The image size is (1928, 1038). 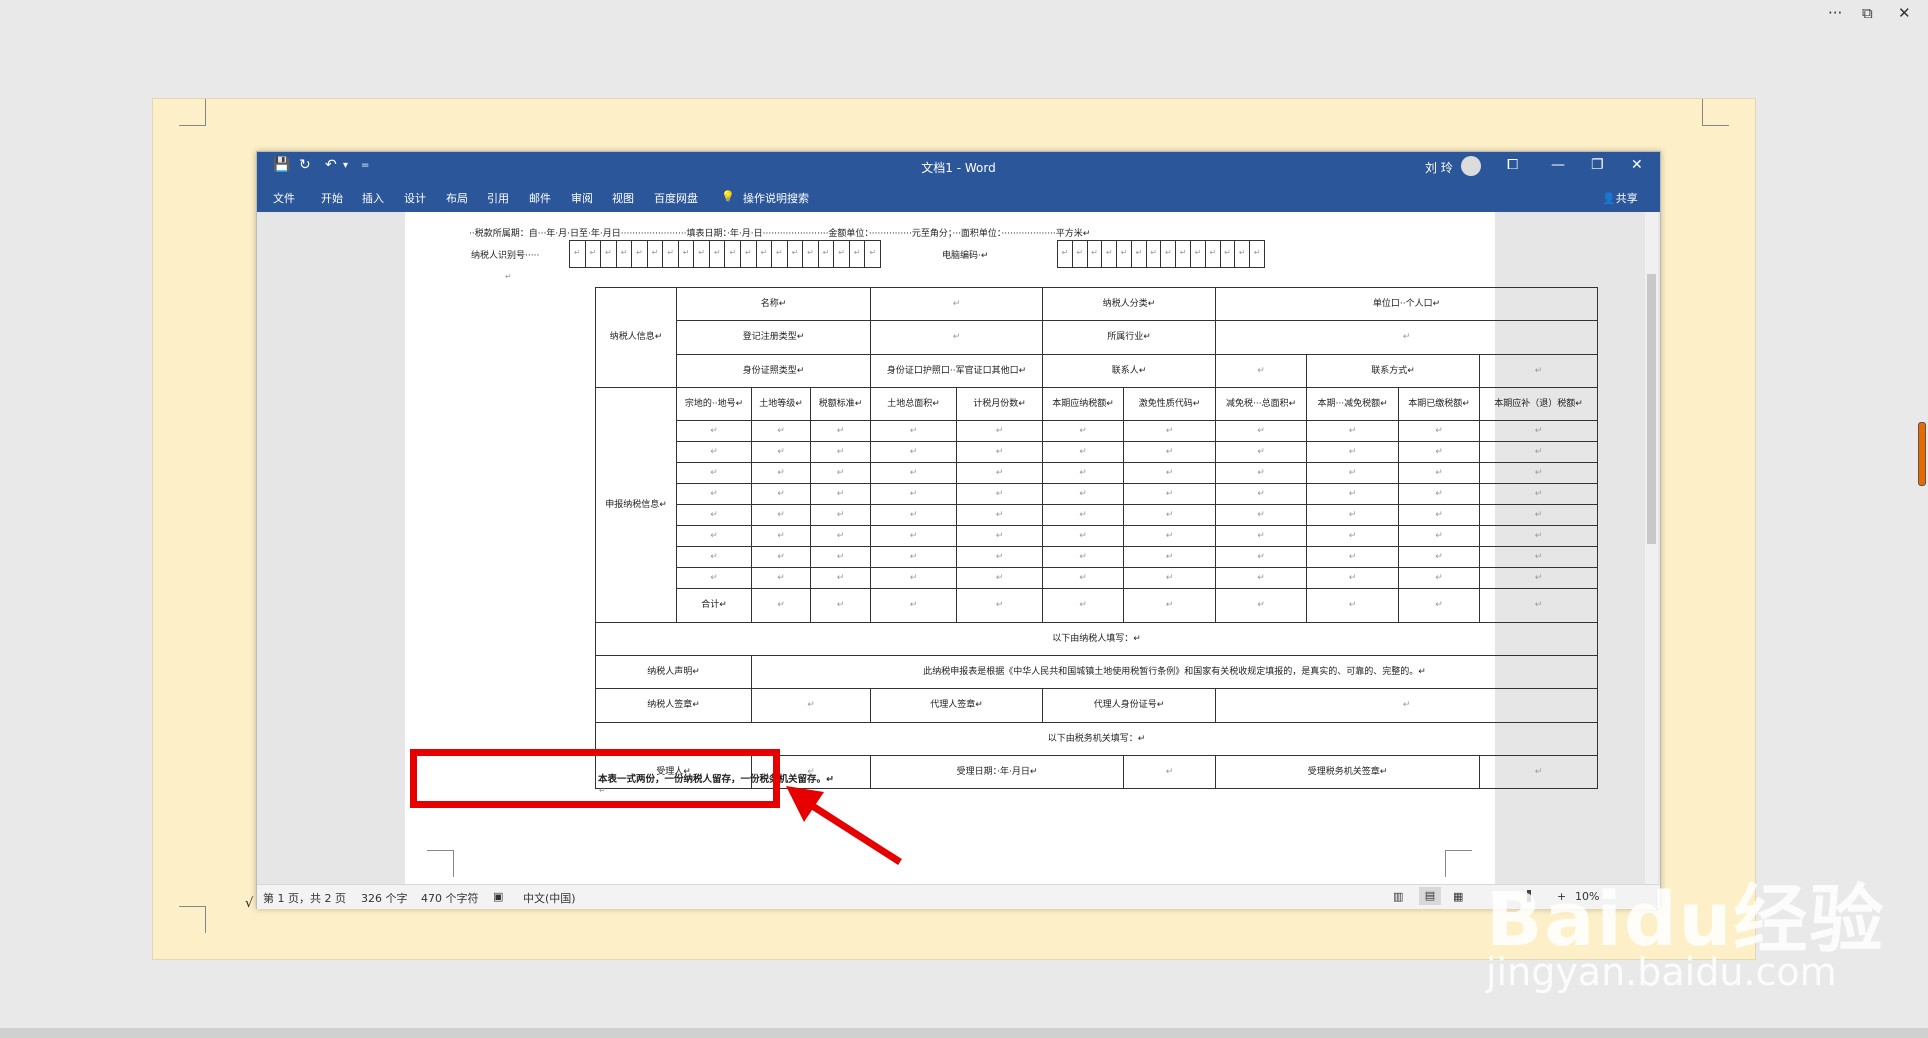 What do you see at coordinates (1835, 13) in the screenshot?
I see `more-icon: ···` at bounding box center [1835, 13].